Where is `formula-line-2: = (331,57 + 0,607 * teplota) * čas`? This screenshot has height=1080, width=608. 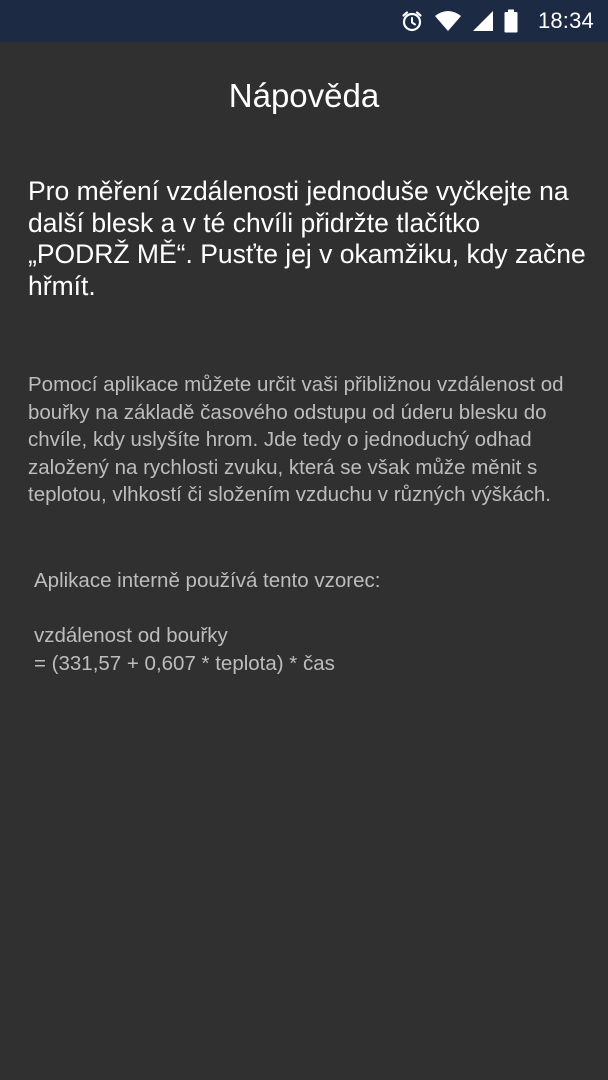
formula-line-2: = (331,57 + 0,607 * teplota) * čas is located at coordinates (184, 663).